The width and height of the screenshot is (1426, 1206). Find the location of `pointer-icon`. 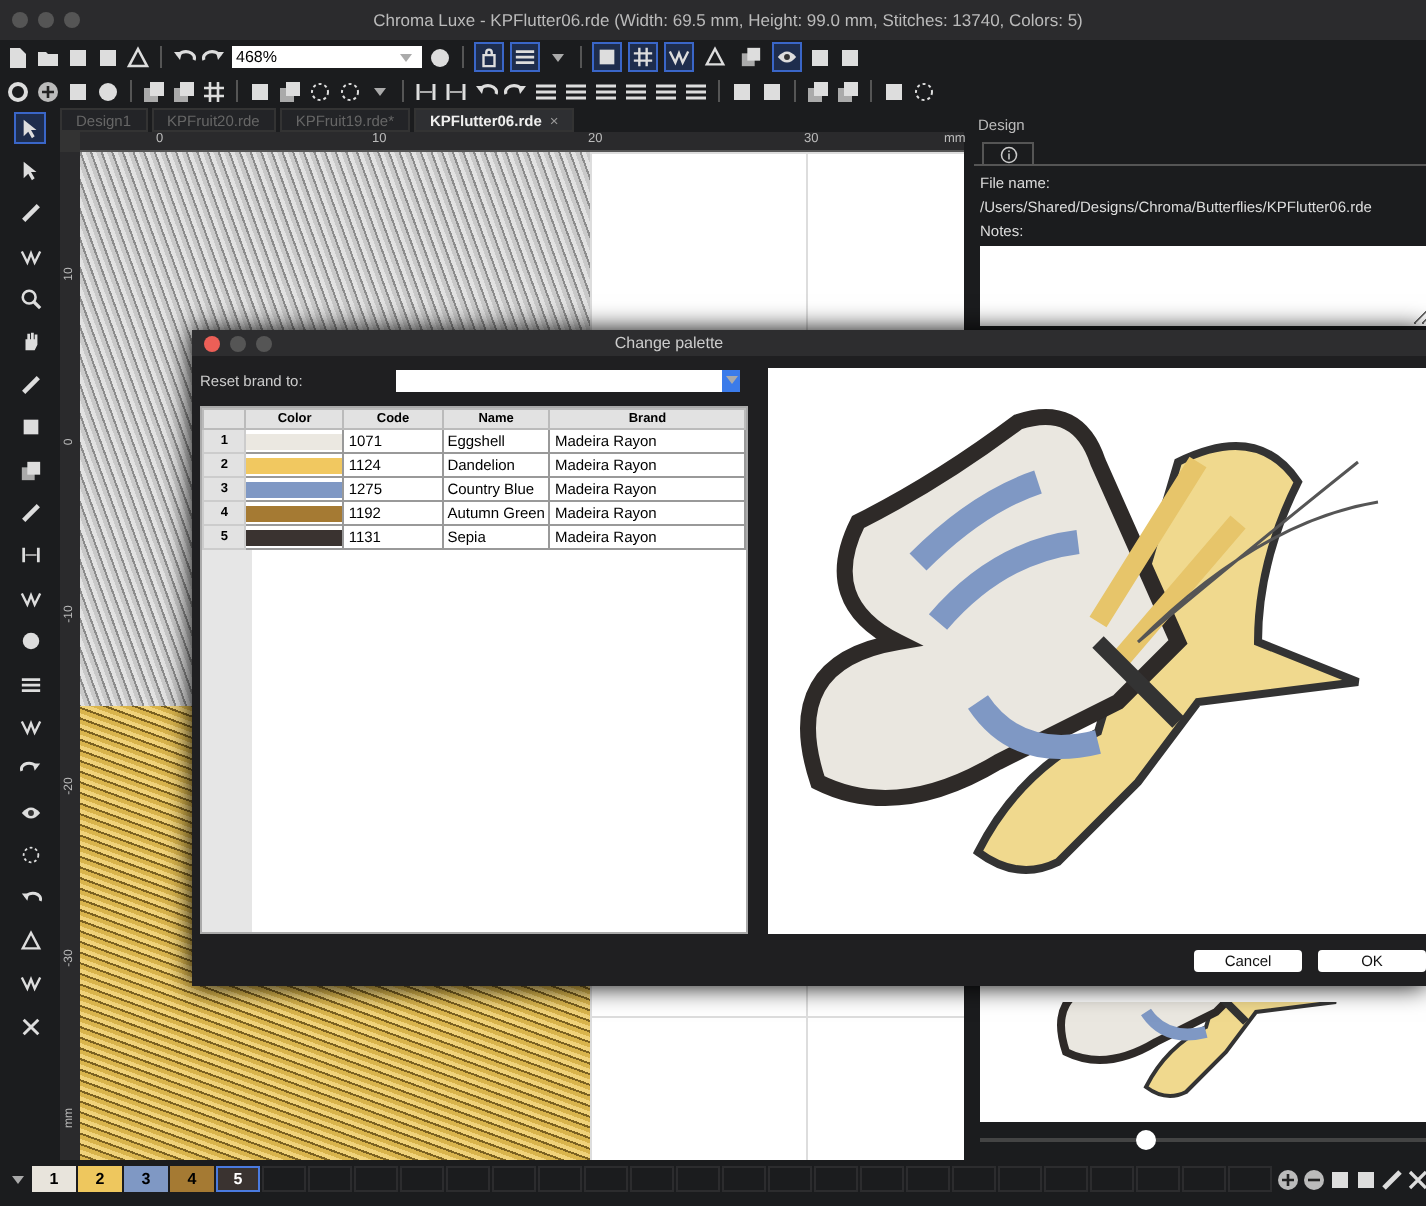

pointer-icon is located at coordinates (30, 128).